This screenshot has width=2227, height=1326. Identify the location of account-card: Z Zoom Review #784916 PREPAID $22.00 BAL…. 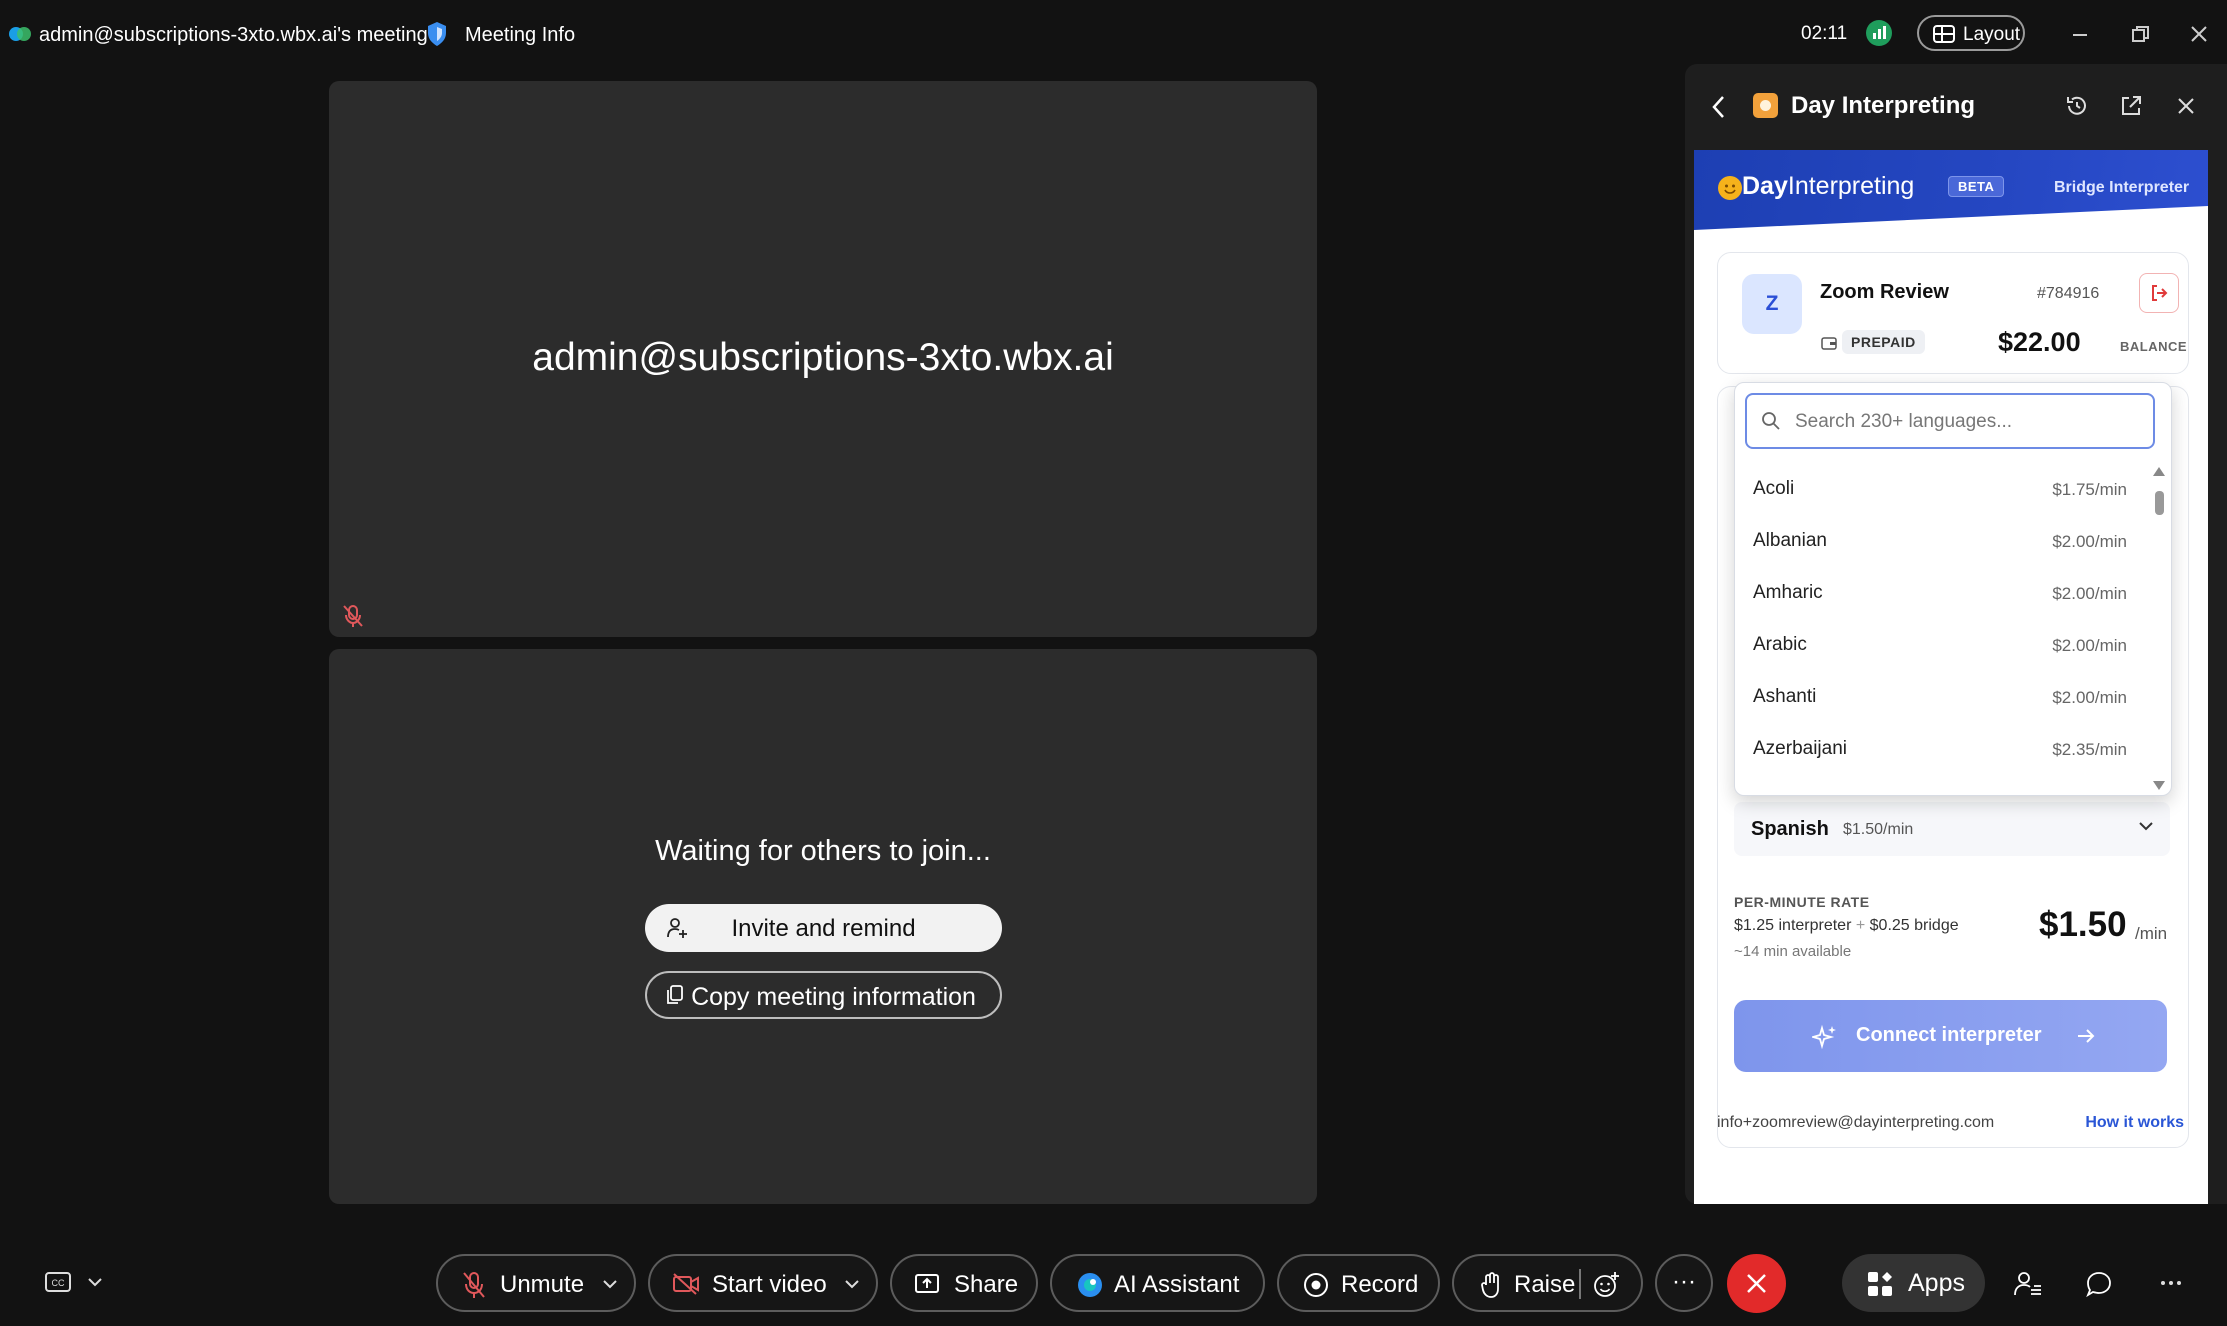
(1953, 313).